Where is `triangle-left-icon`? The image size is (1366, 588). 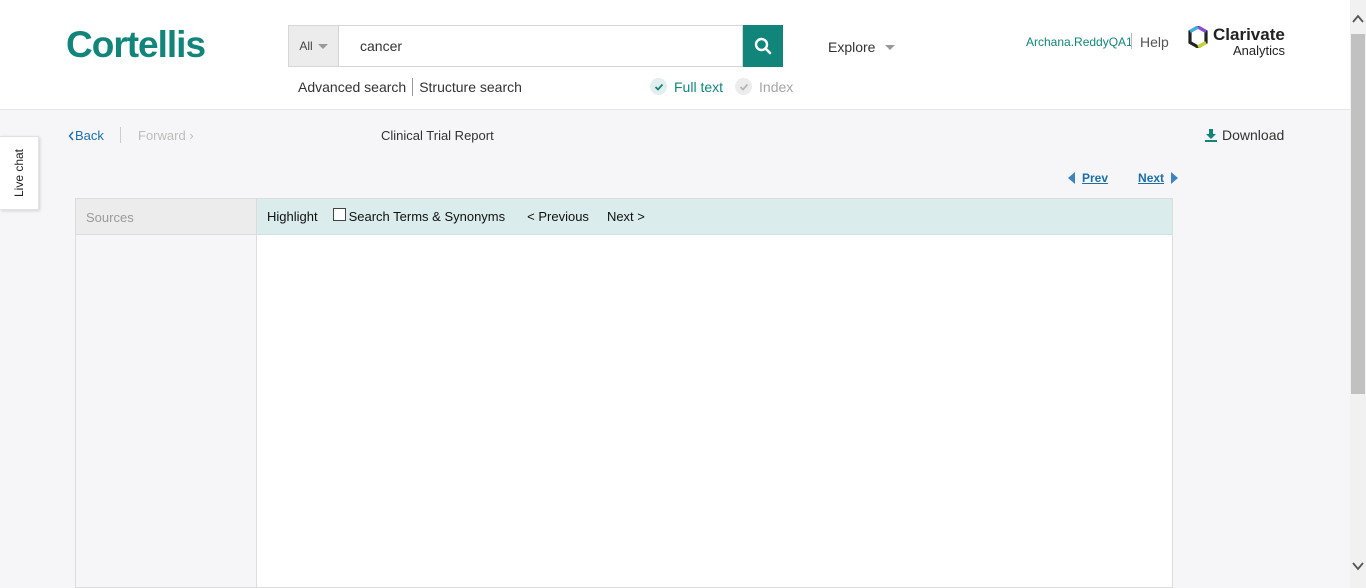 triangle-left-icon is located at coordinates (1071, 178).